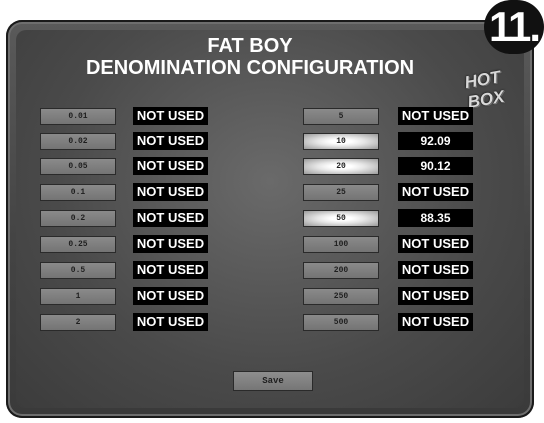 This screenshot has width=544, height=423. What do you see at coordinates (341, 116) in the screenshot?
I see `denomination-button: 5` at bounding box center [341, 116].